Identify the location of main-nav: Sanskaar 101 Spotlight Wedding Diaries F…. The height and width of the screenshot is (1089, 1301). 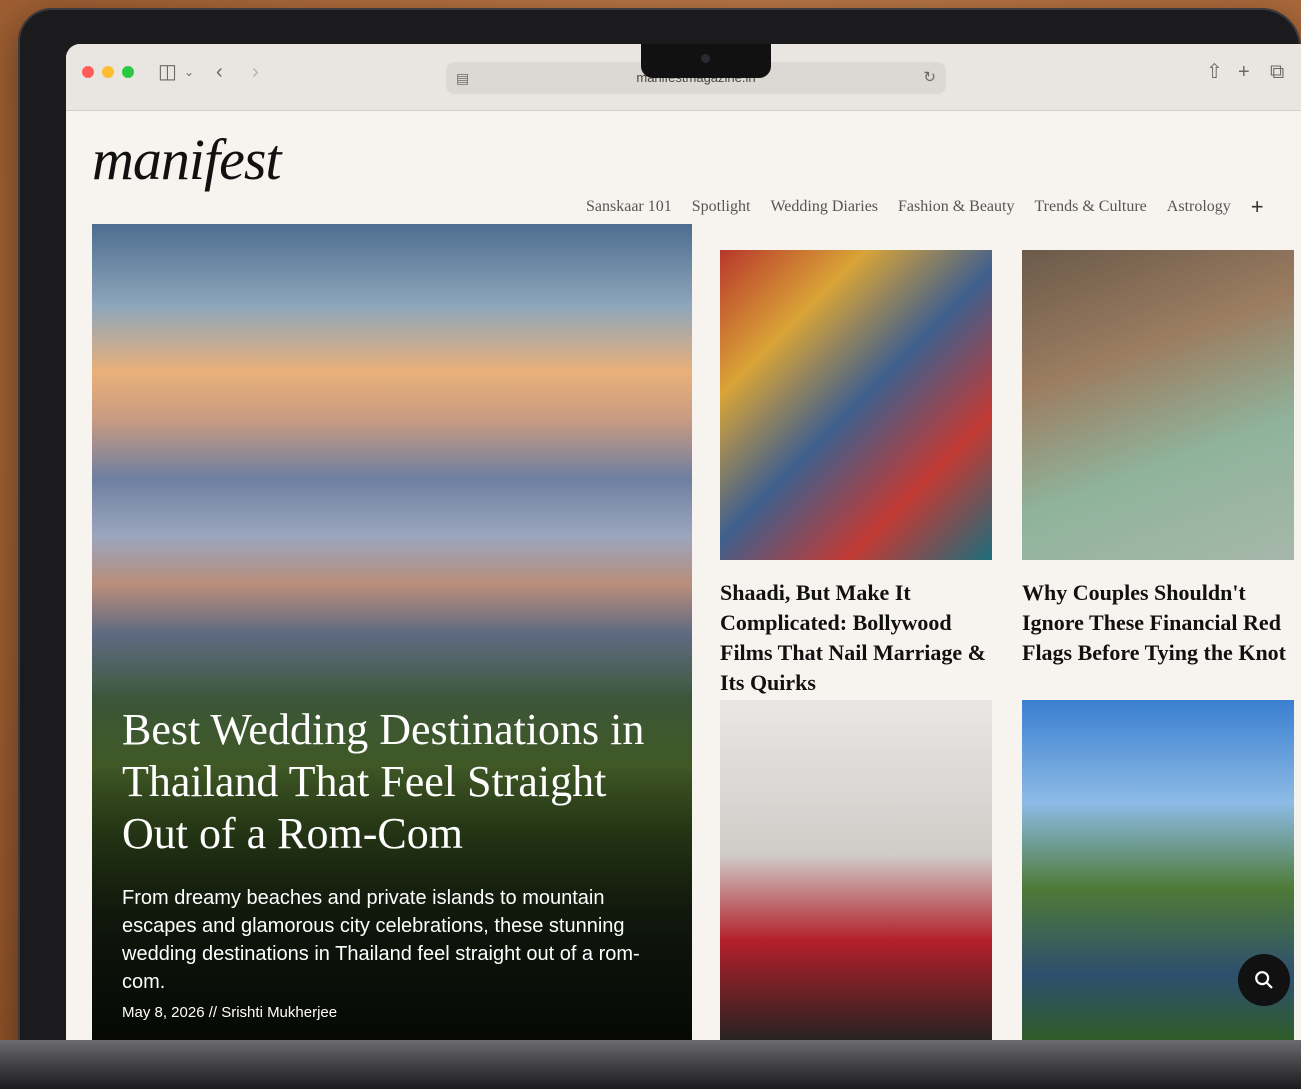
(925, 207).